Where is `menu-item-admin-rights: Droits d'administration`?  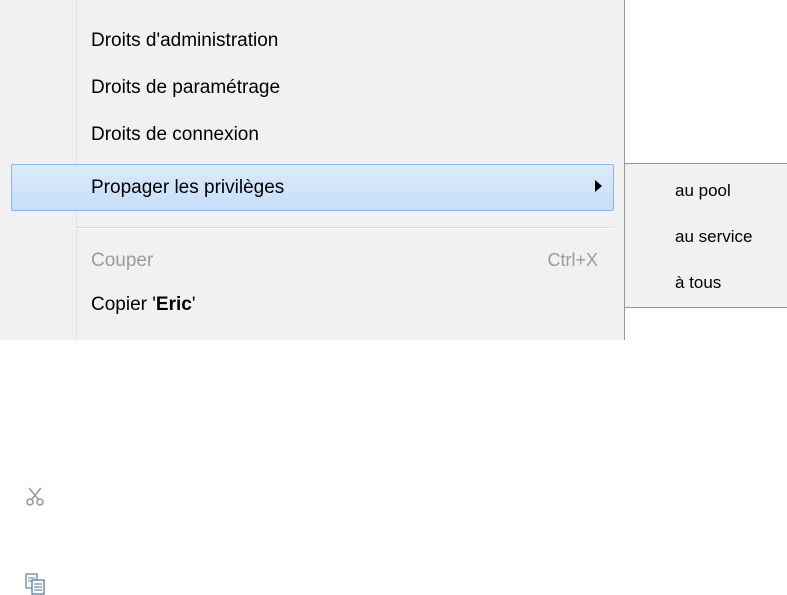
menu-item-admin-rights: Droits d'administration is located at coordinates (312, 40).